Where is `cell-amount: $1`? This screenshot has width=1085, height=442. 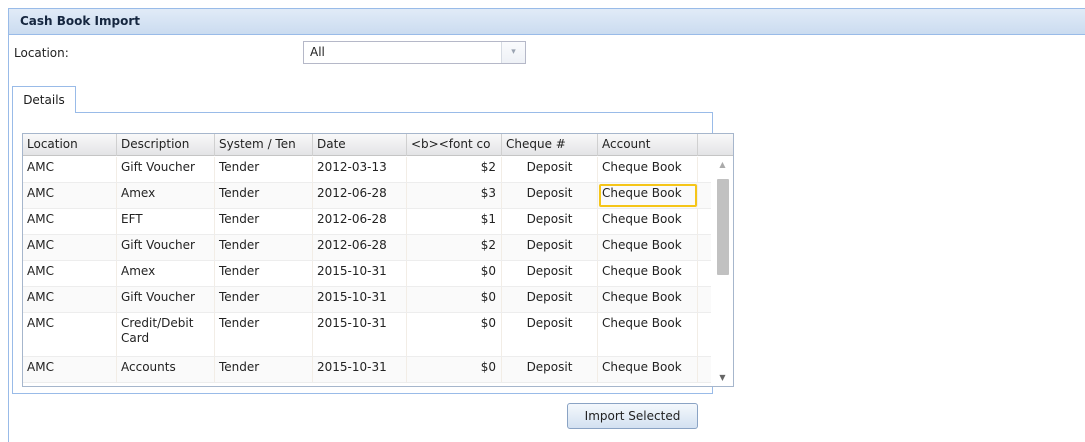 cell-amount: $1 is located at coordinates (454, 221).